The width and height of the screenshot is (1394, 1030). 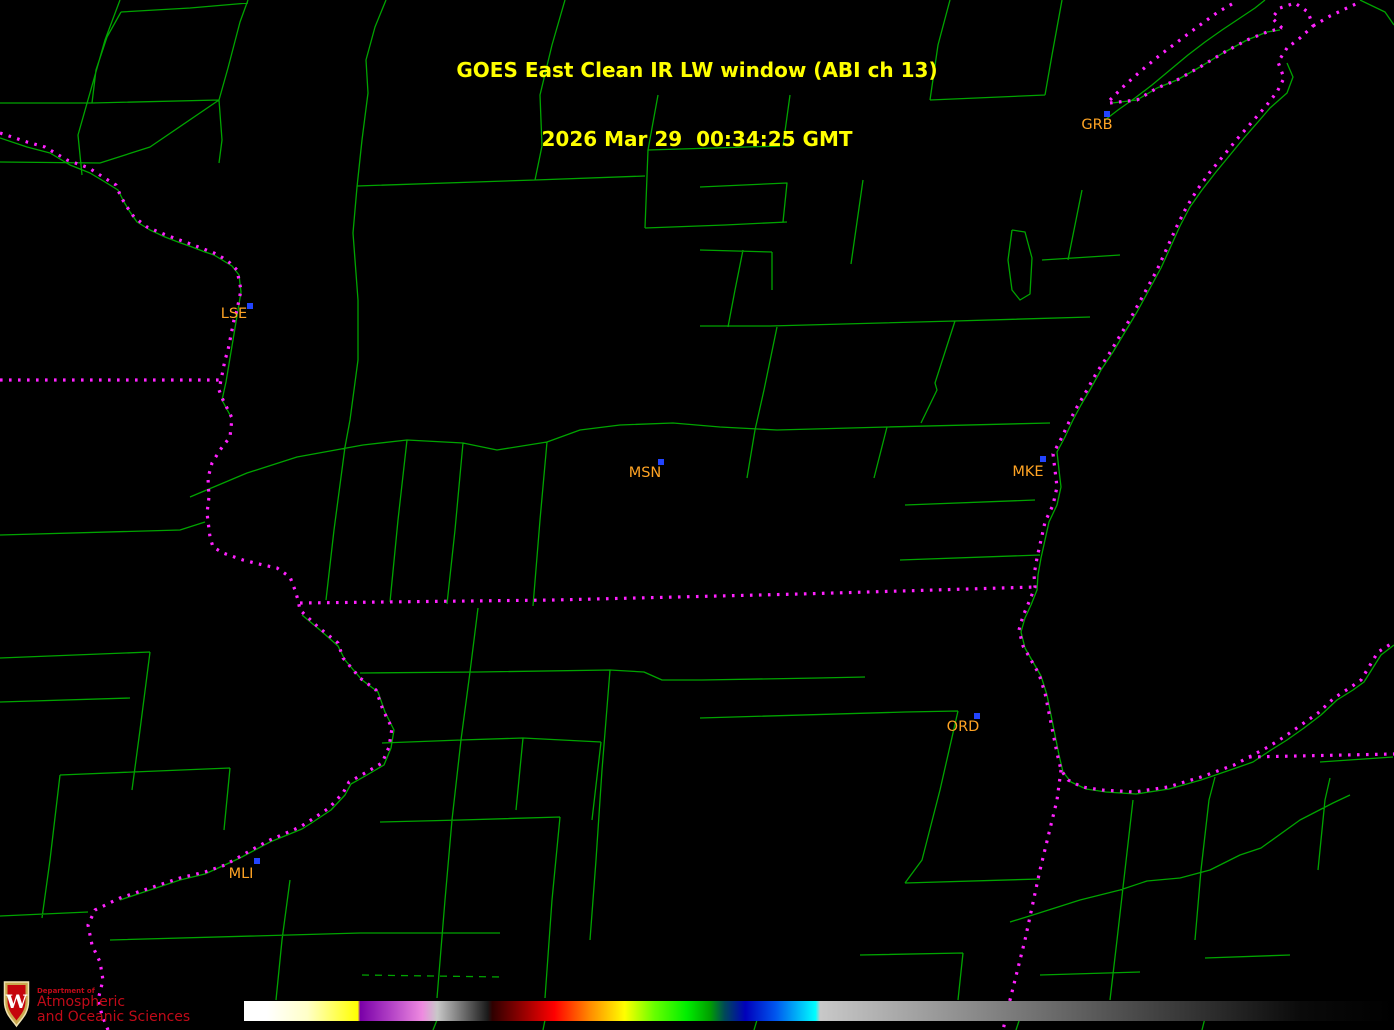 What do you see at coordinates (81, 1002) in the screenshot?
I see `logo-name-line1: Atmospheric` at bounding box center [81, 1002].